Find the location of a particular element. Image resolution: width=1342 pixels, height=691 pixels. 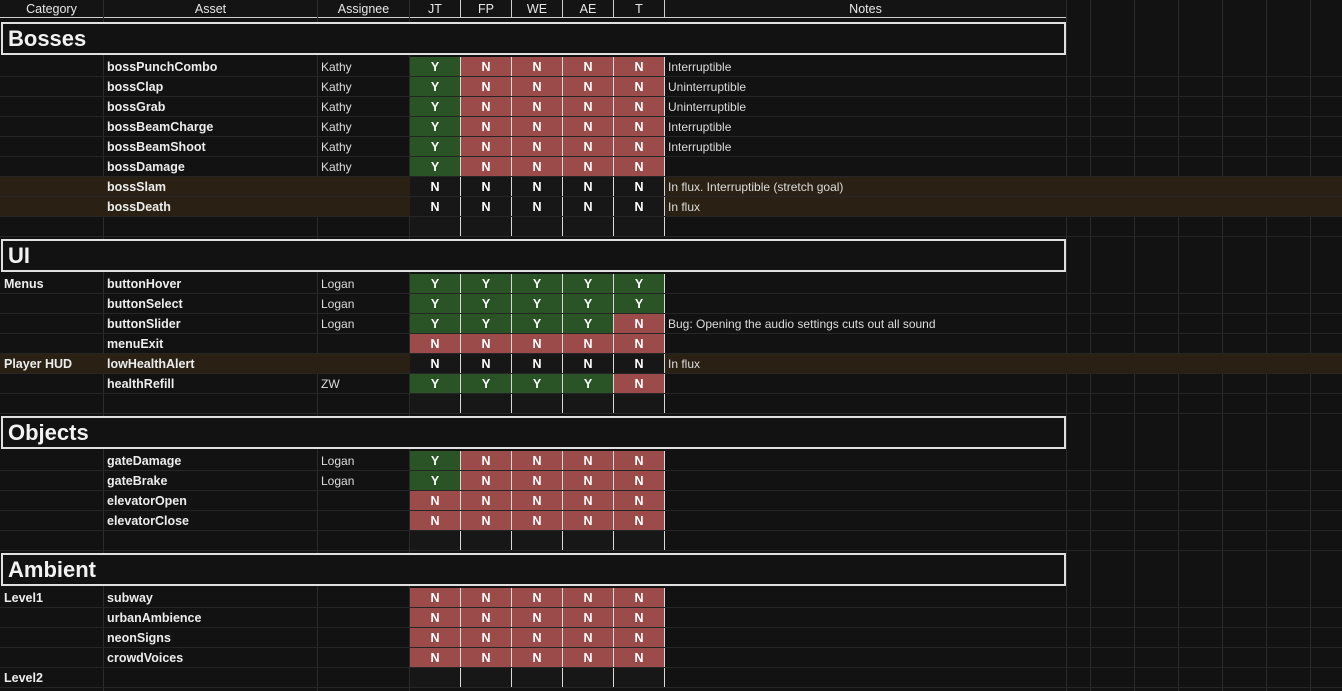

section-header: Ambient is located at coordinates (533, 569).